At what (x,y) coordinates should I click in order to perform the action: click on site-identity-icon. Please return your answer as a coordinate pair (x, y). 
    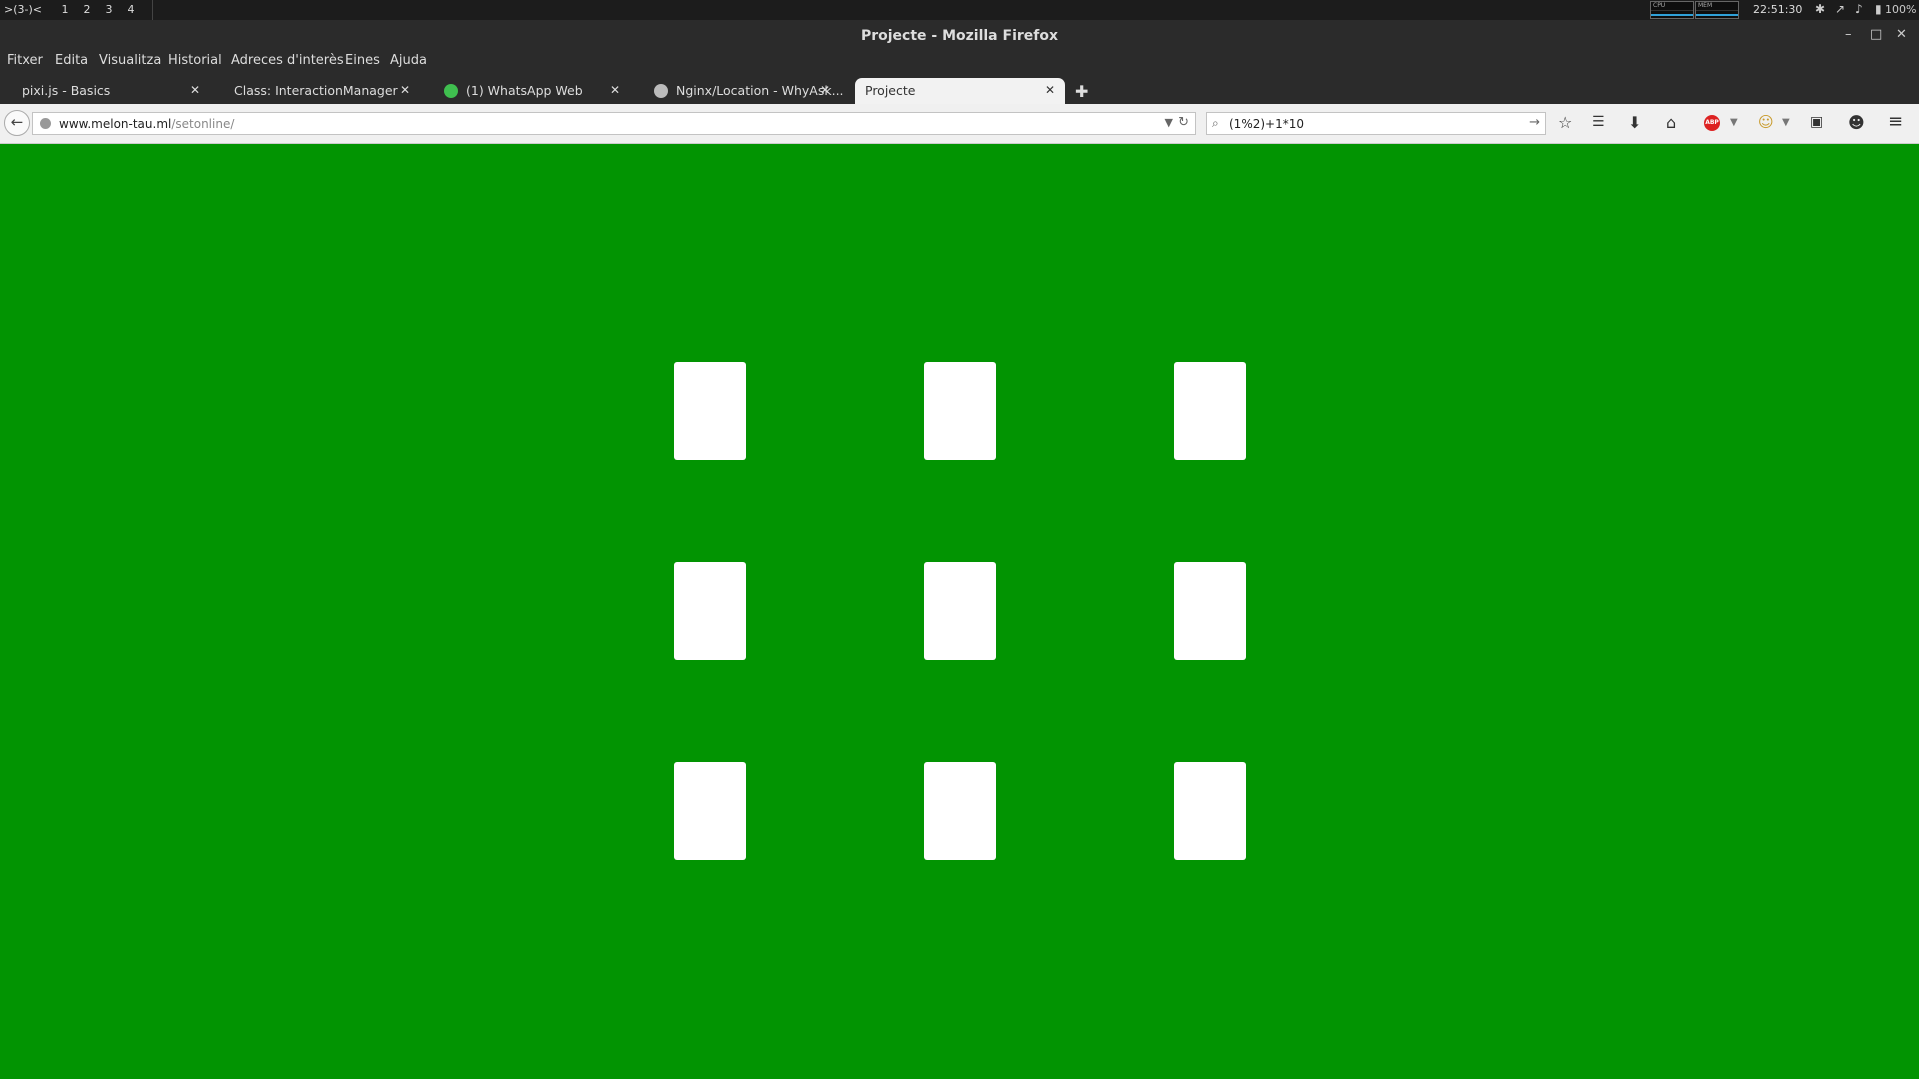
    Looking at the image, I should click on (45, 123).